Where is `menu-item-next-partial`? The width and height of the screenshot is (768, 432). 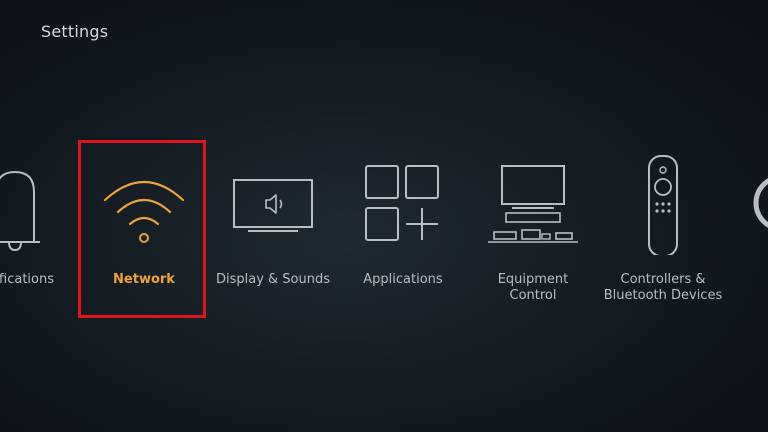
menu-item-next-partial is located at coordinates (760, 203).